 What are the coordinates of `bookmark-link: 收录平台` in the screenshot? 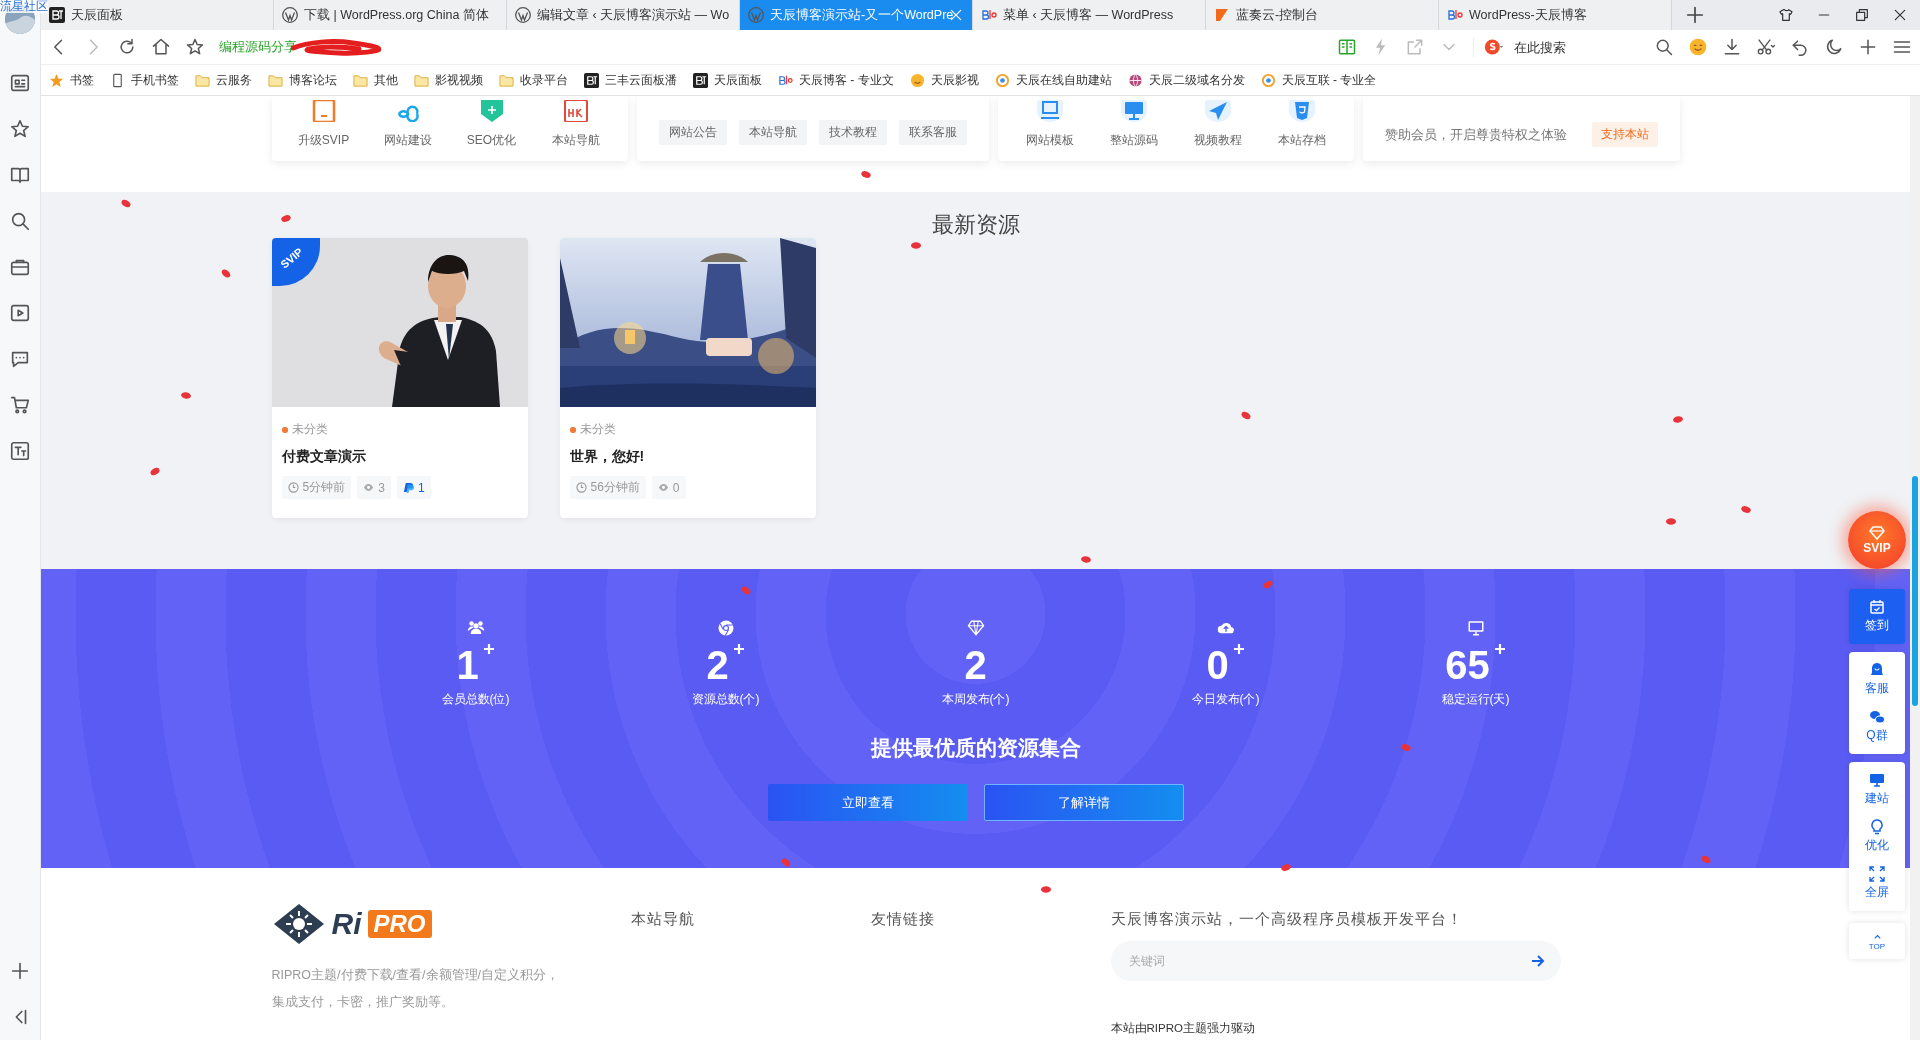 It's located at (544, 80).